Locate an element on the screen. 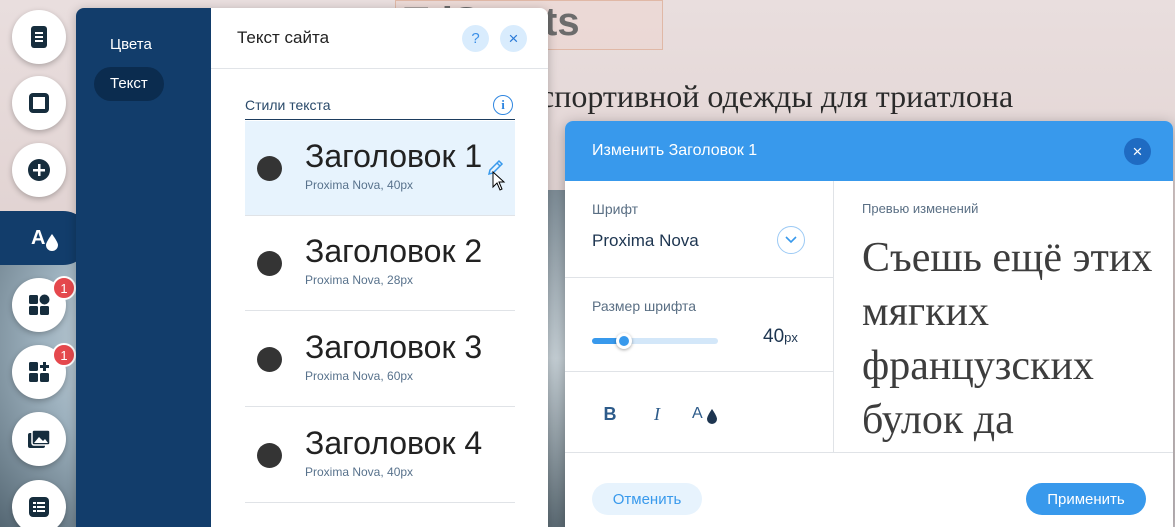  app-market-icon is located at coordinates (39, 304).